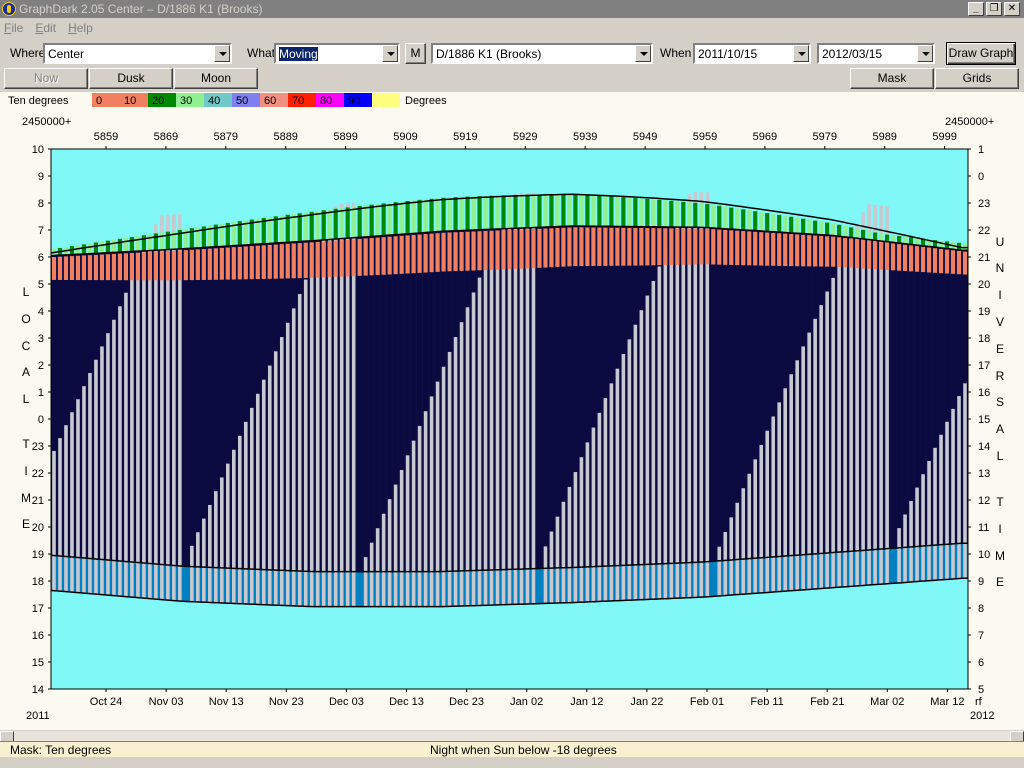 The height and width of the screenshot is (768, 1024). I want to click on legend-label: 60, so click(270, 101).